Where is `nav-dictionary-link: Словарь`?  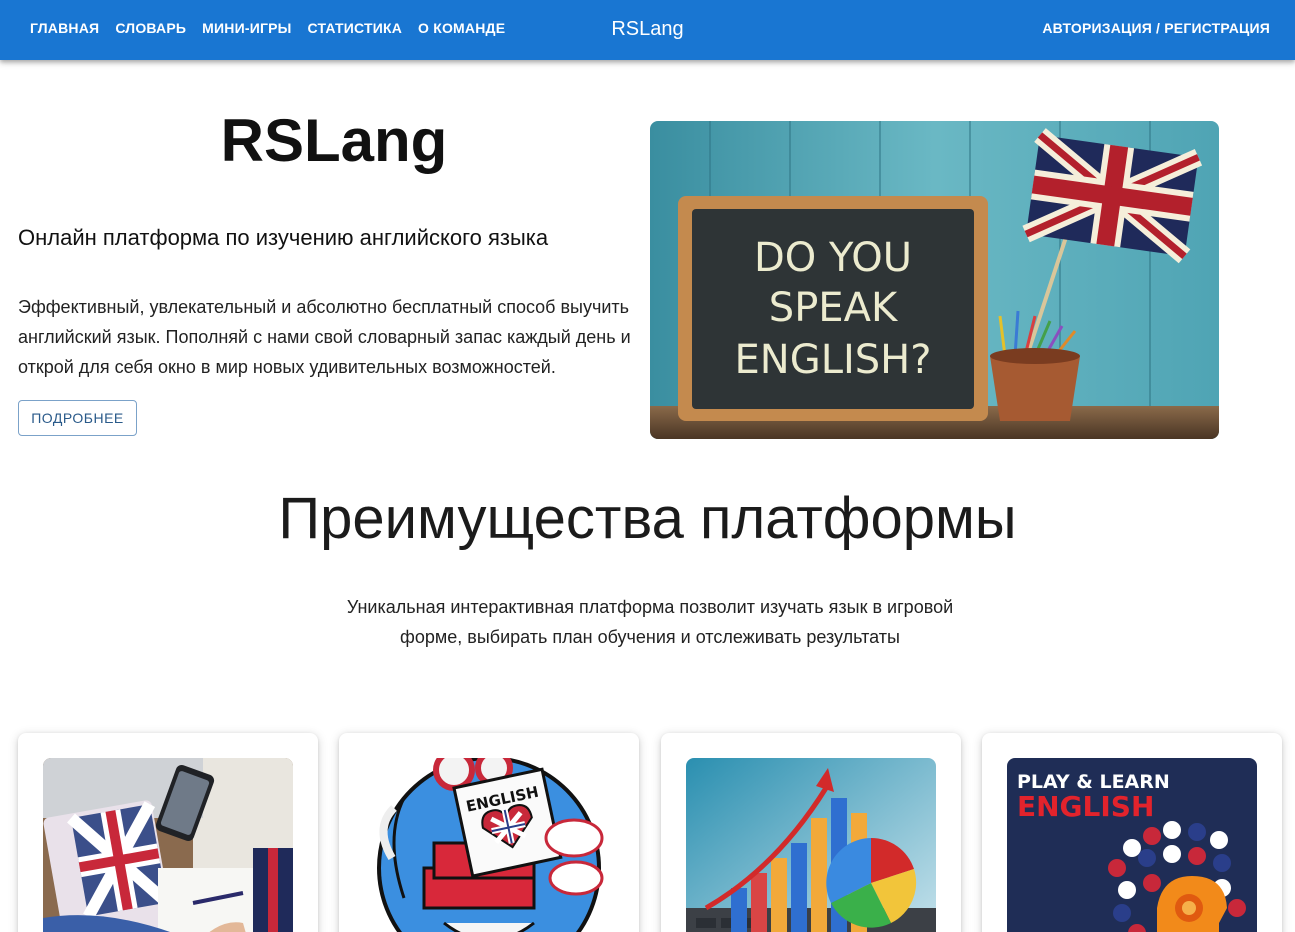 nav-dictionary-link: Словарь is located at coordinates (150, 28).